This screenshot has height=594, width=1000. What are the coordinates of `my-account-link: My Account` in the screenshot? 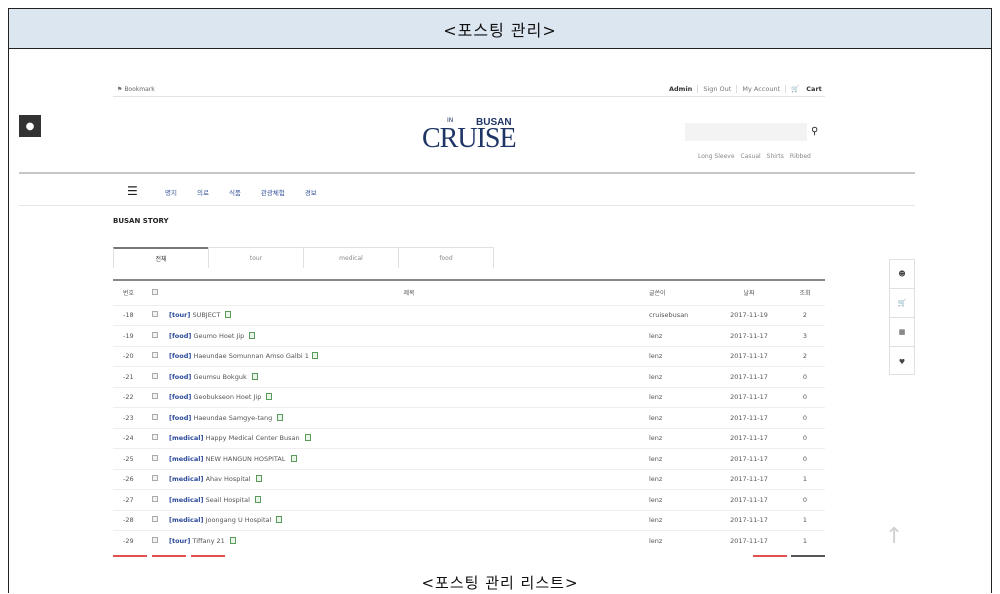 It's located at (760, 89).